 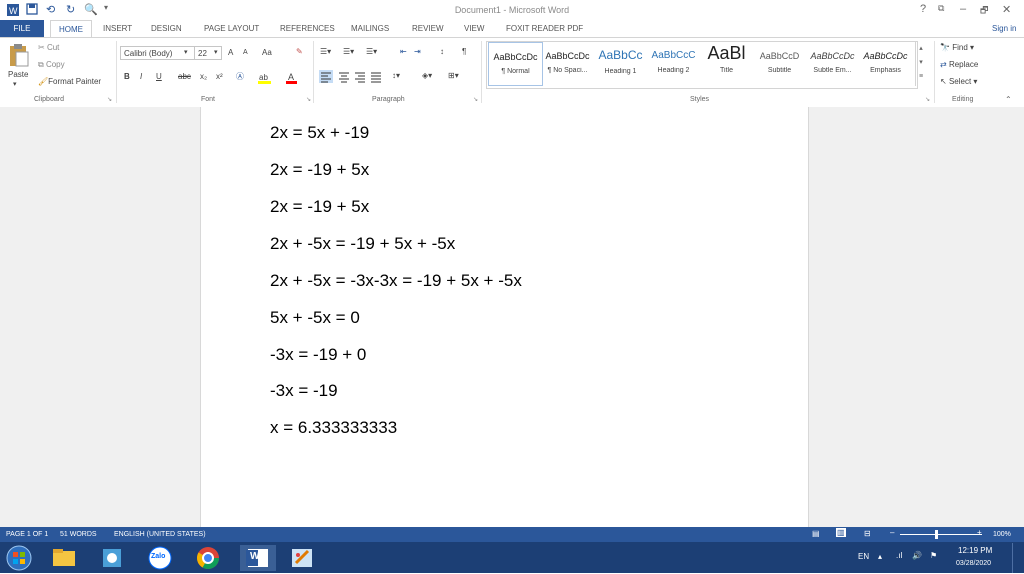 What do you see at coordinates (19, 56) in the screenshot?
I see `paste-icon` at bounding box center [19, 56].